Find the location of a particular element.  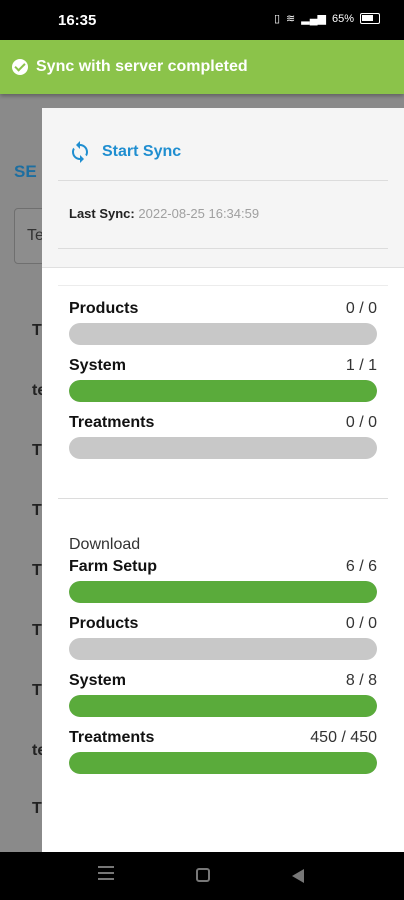

progress-item-count: 1 / 1 is located at coordinates (361, 365).